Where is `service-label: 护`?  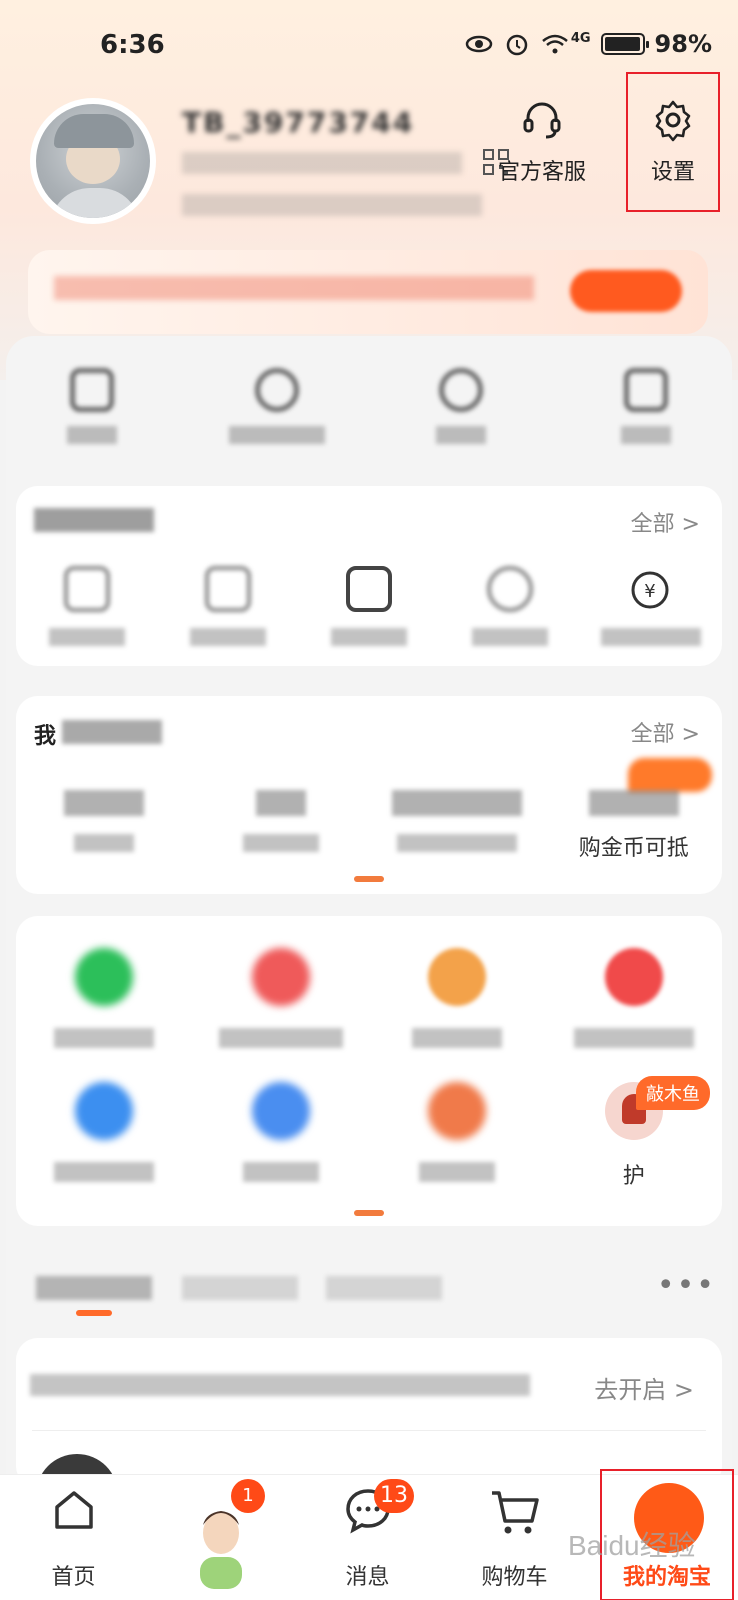
service-label: 护 is located at coordinates (633, 1176).